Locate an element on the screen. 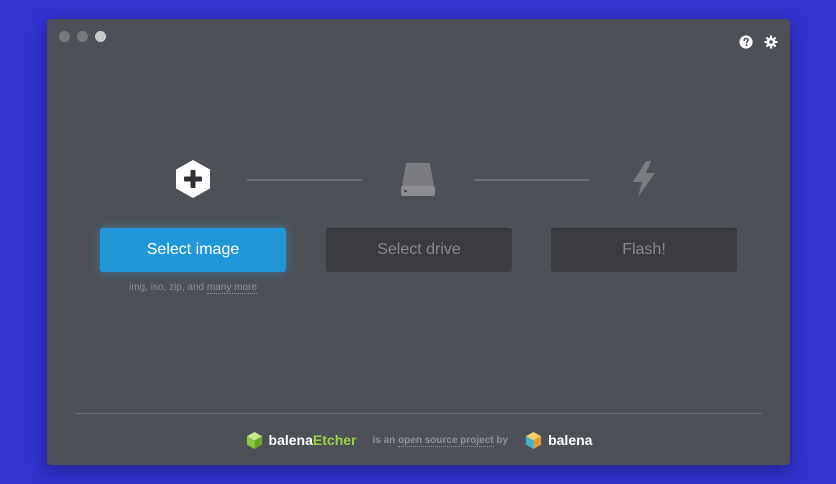 The height and width of the screenshot is (484, 836). footer-tagline: is an open source project by is located at coordinates (440, 440).